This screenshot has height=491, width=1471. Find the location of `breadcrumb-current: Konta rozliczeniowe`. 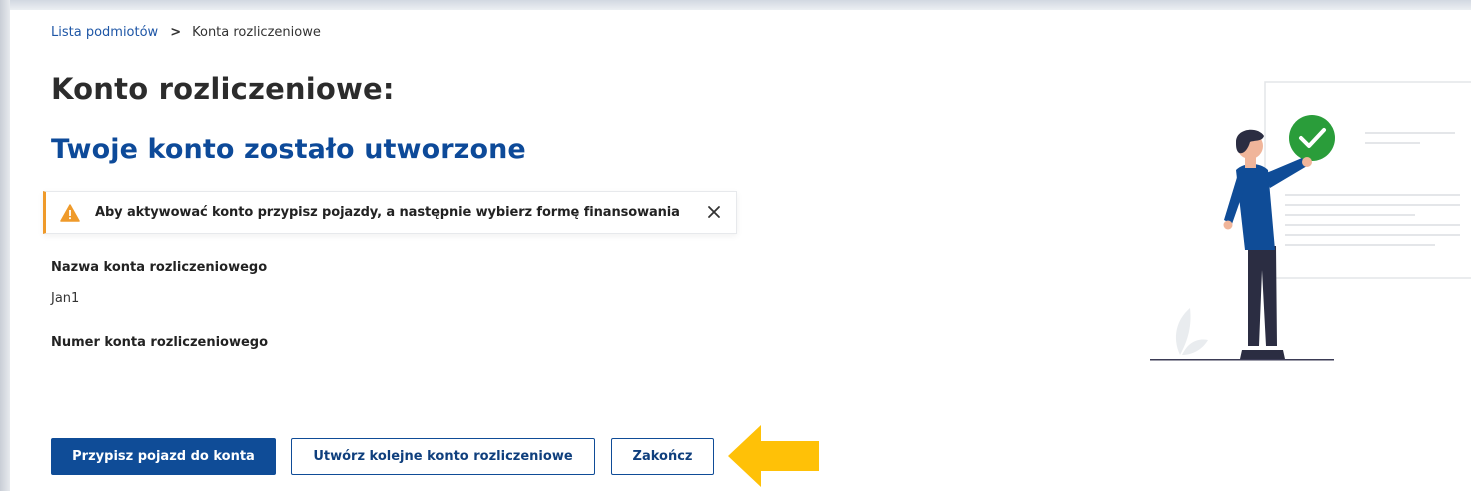

breadcrumb-current: Konta rozliczeniowe is located at coordinates (256, 32).